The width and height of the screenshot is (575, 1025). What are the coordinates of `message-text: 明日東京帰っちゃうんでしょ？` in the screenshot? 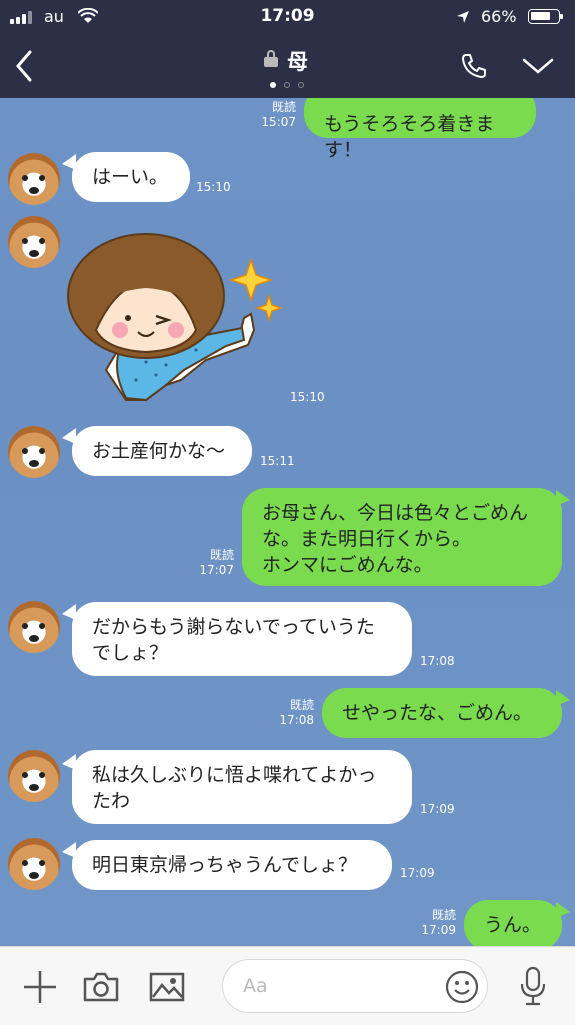 It's located at (225, 865).